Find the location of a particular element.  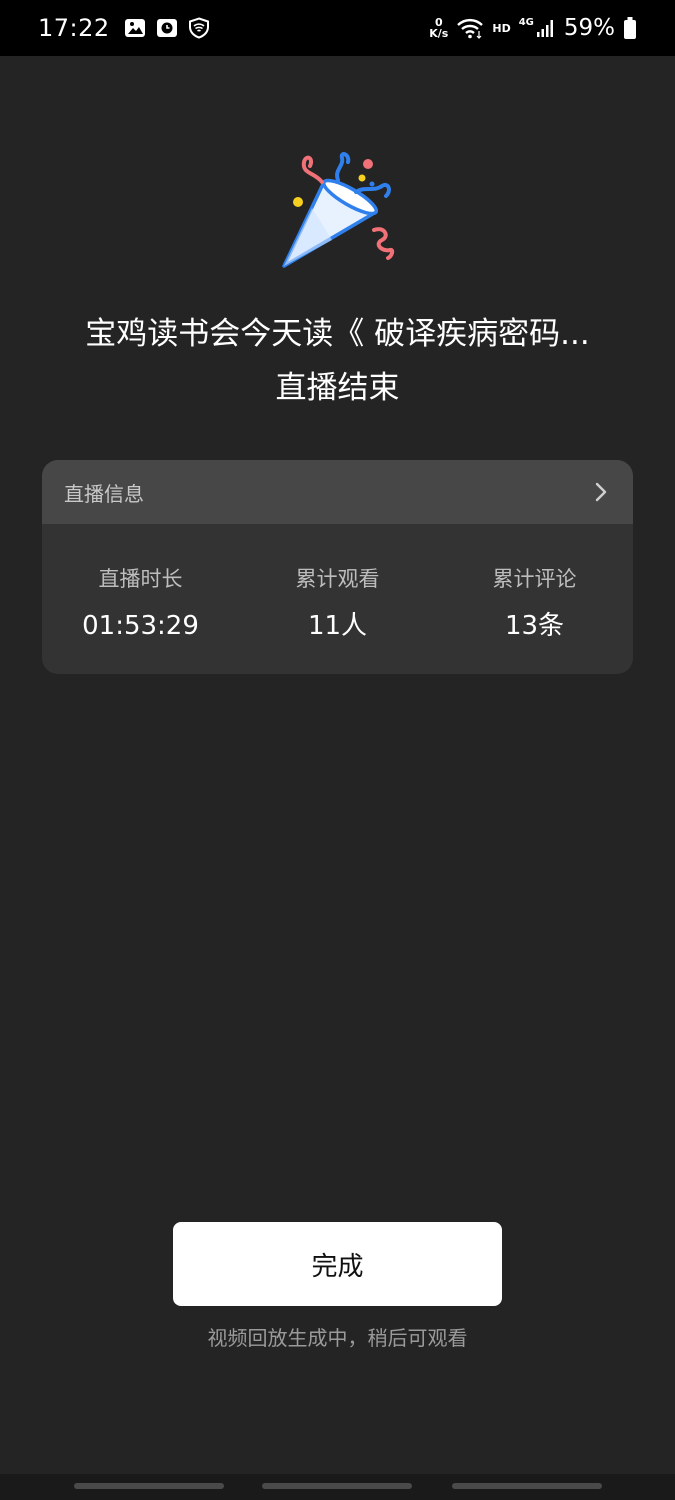

battery-percent: 59% is located at coordinates (589, 28).